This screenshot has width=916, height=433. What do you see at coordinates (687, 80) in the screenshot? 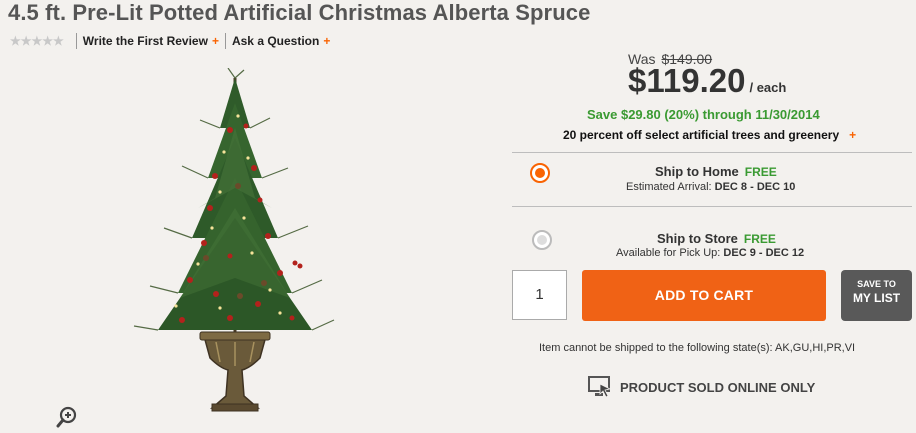
I see `price-amount: $119.20` at bounding box center [687, 80].